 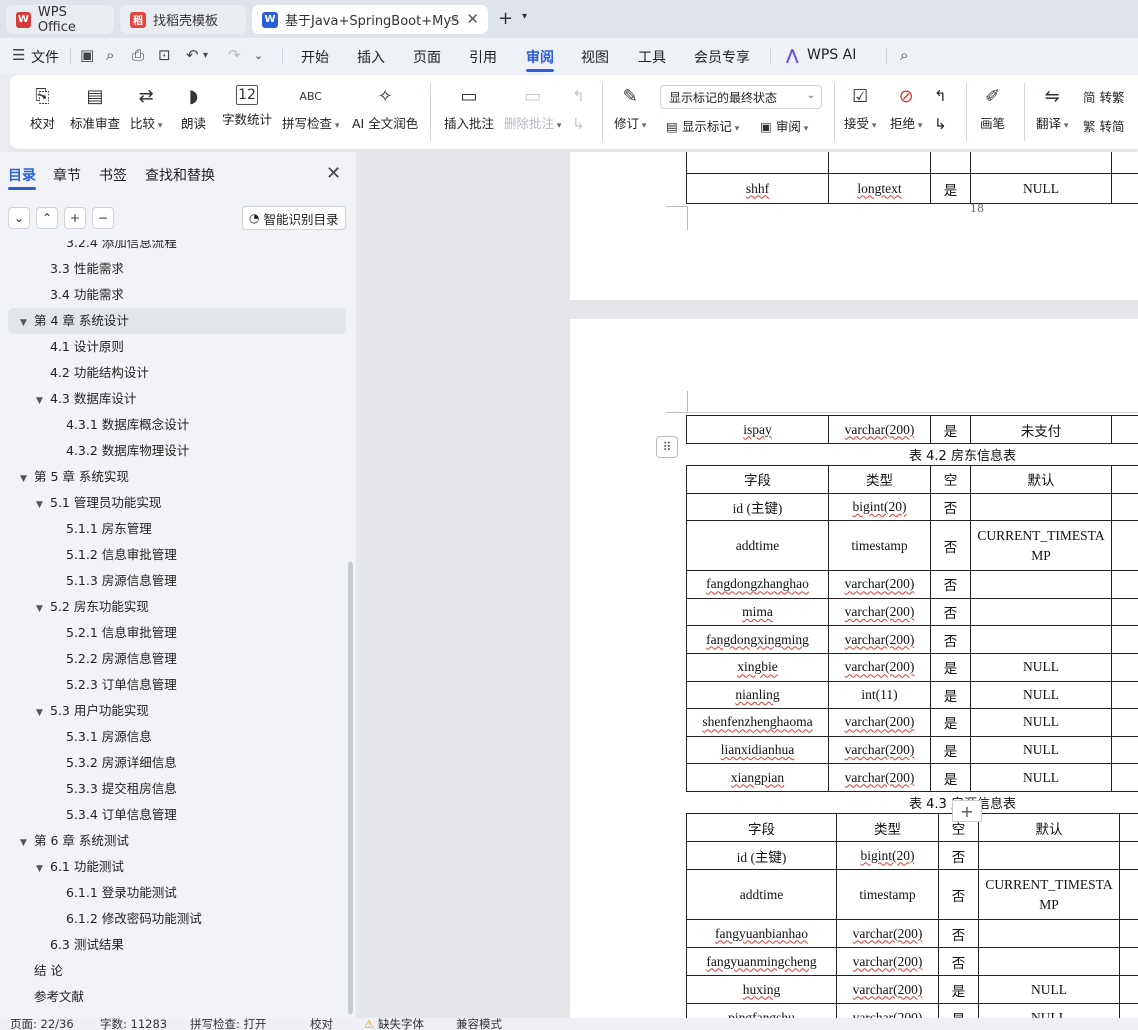 What do you see at coordinates (42, 108) in the screenshot?
I see `proofread-button: ⎘ 校对` at bounding box center [42, 108].